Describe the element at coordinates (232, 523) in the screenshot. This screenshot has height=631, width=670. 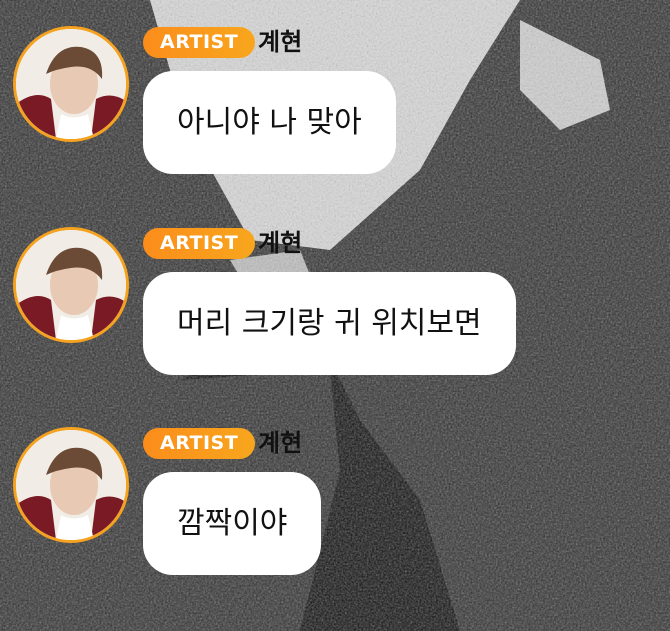
I see `message-bubble: 깜짝이야` at that location.